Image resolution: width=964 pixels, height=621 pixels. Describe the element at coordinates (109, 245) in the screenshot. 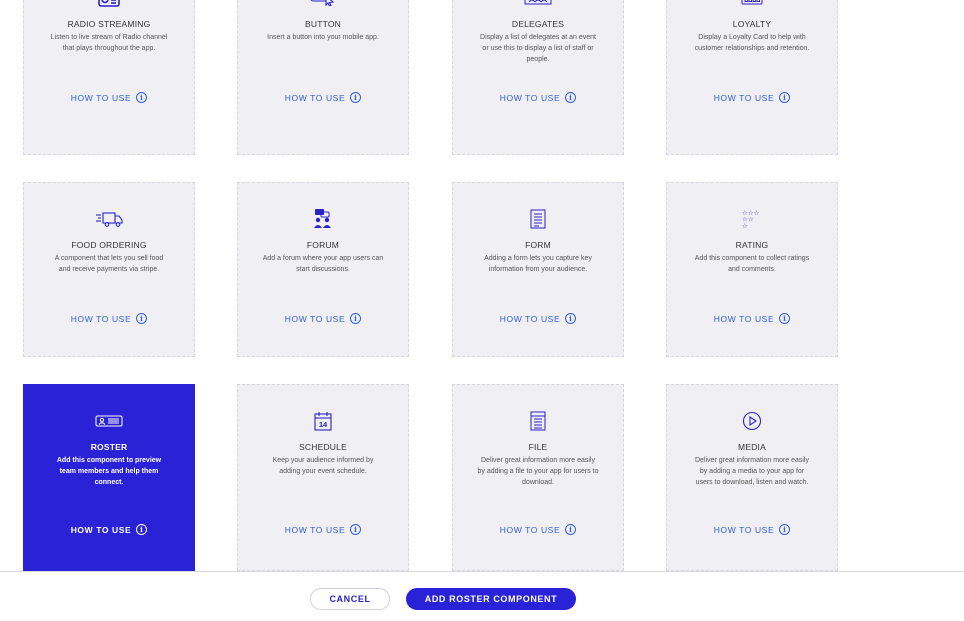

I see `card-title: FOOD ORDERING` at that location.